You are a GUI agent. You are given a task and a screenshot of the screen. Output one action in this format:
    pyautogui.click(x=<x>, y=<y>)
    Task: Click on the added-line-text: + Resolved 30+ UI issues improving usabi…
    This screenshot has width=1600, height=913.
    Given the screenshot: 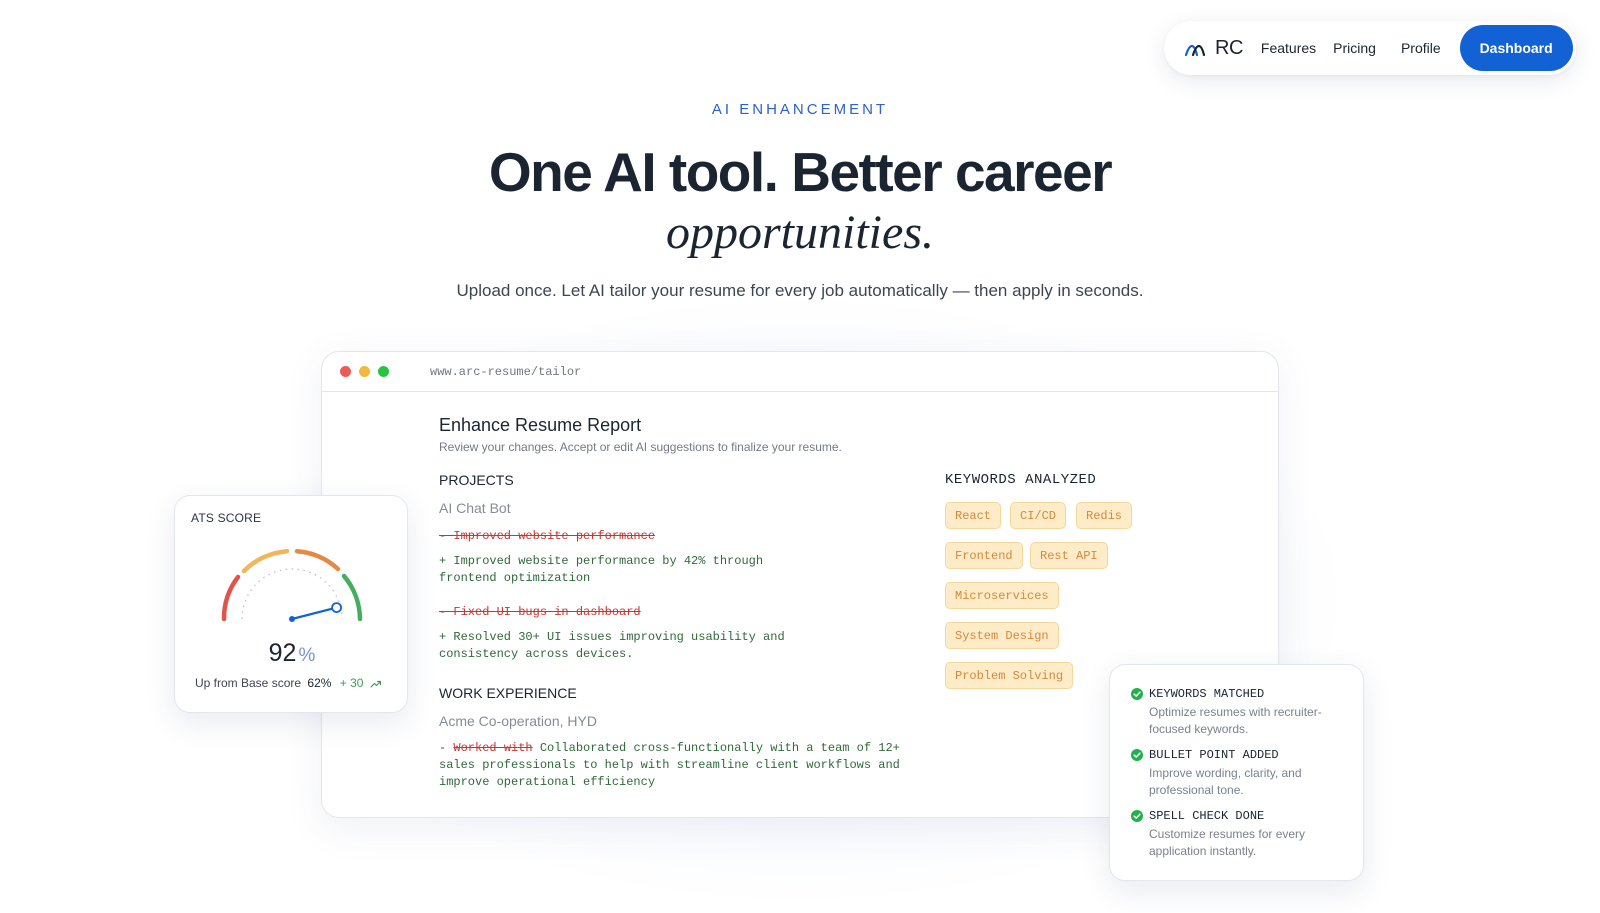 What is the action you would take?
    pyautogui.click(x=612, y=637)
    